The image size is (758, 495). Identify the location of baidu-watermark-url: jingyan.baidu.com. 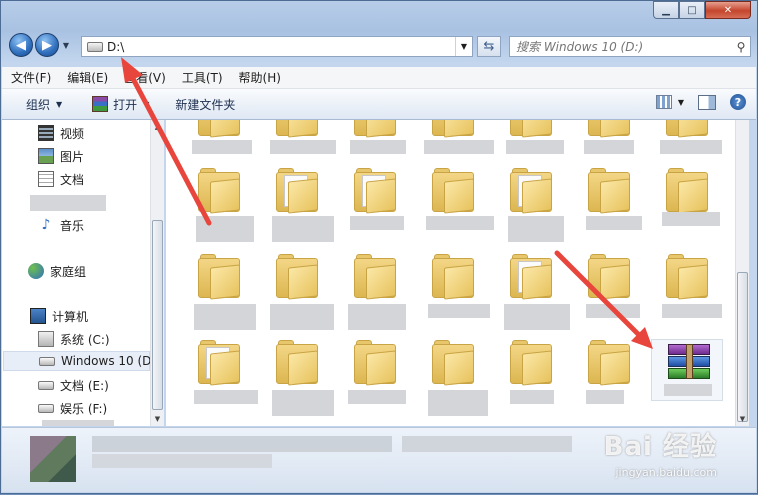
(666, 472).